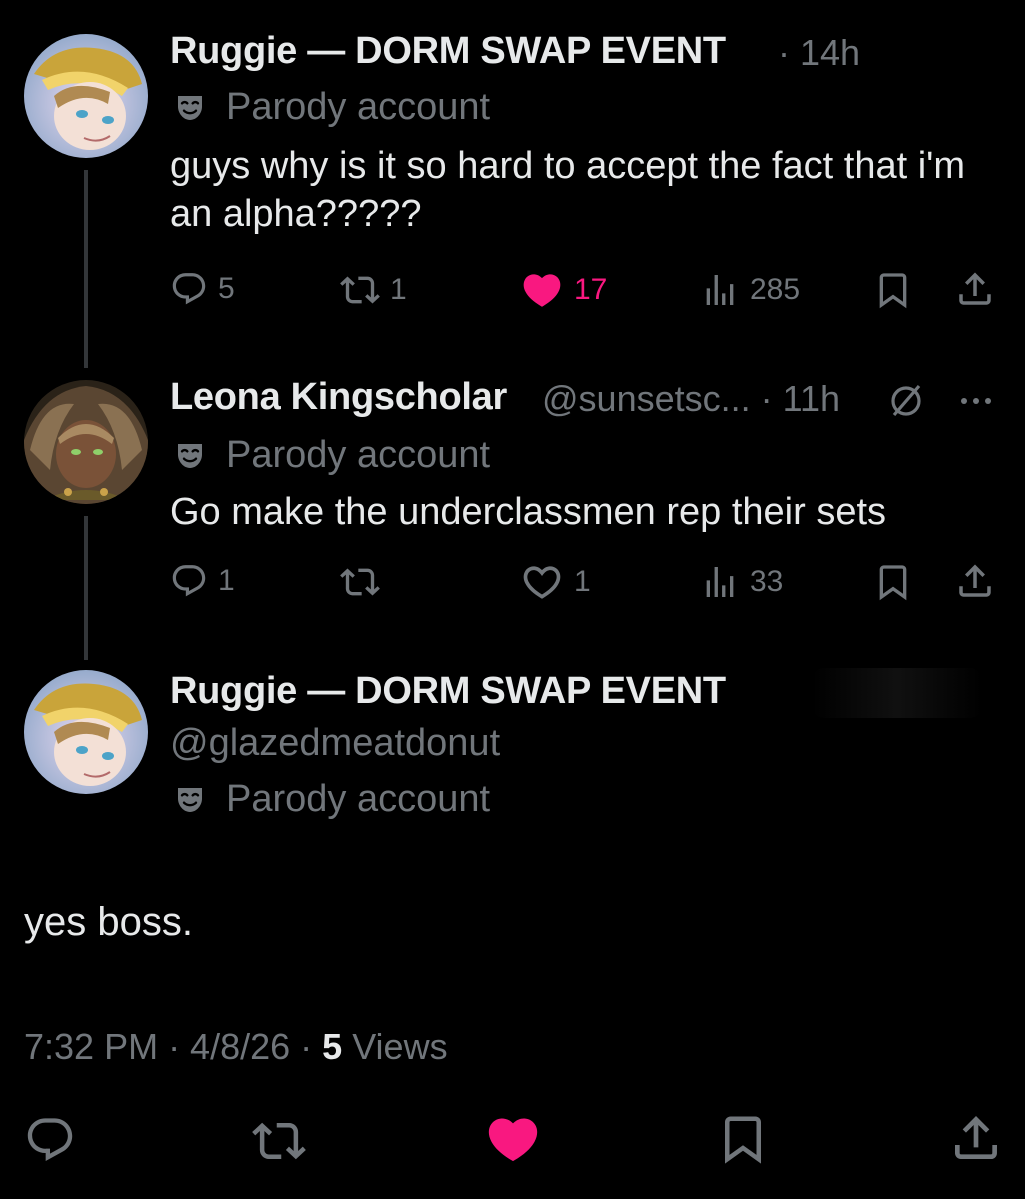 The image size is (1025, 1199). What do you see at coordinates (335, 743) in the screenshot?
I see `handle: @glazedmeatdonut` at bounding box center [335, 743].